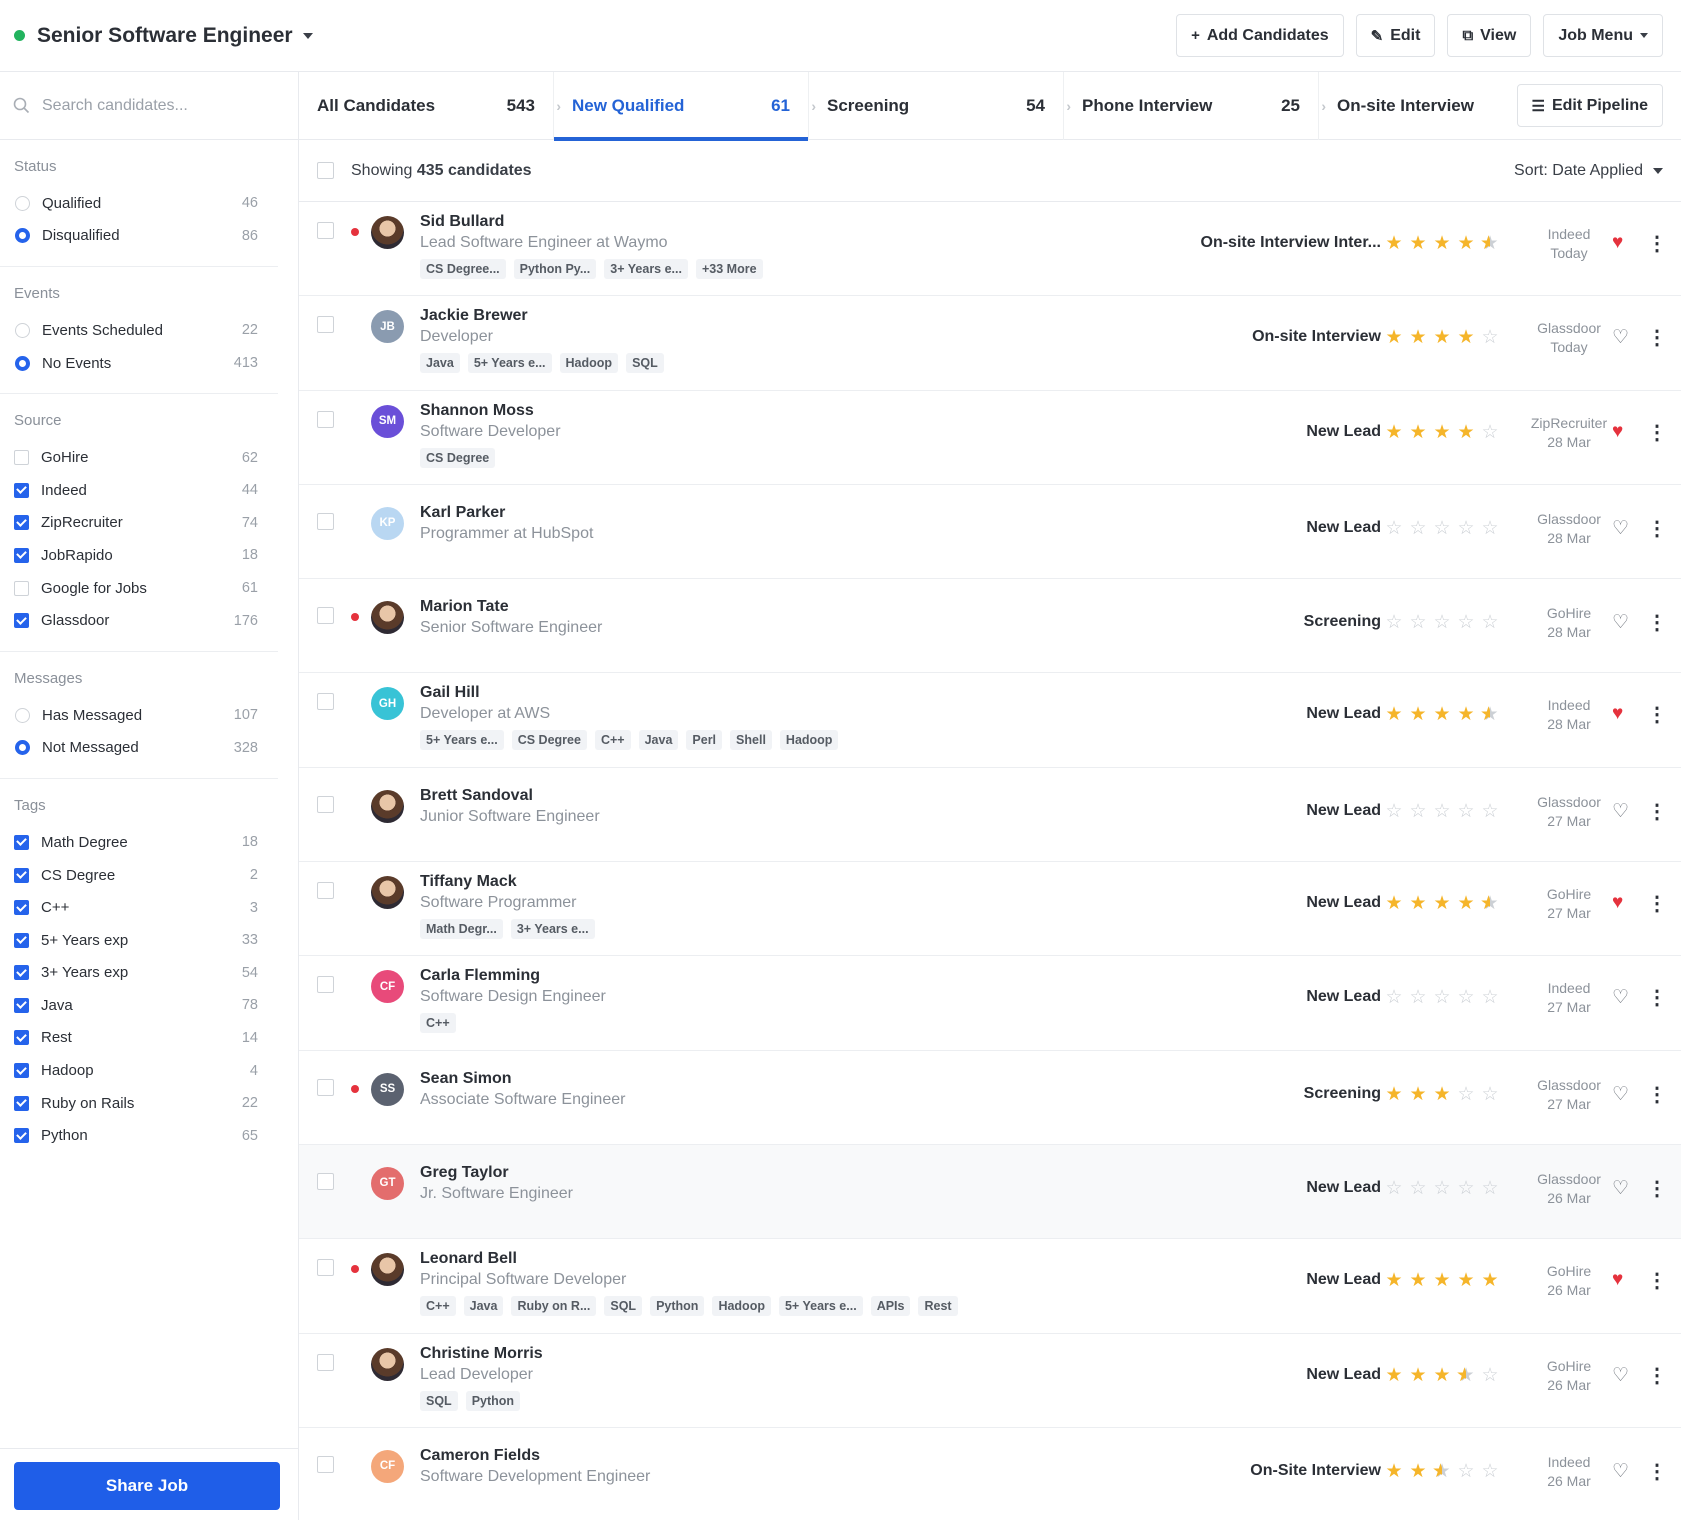 This screenshot has height=1520, width=1681. Describe the element at coordinates (1195, 106) in the screenshot. I see `tab-phone-interview: Phone Interview 25 ›` at that location.